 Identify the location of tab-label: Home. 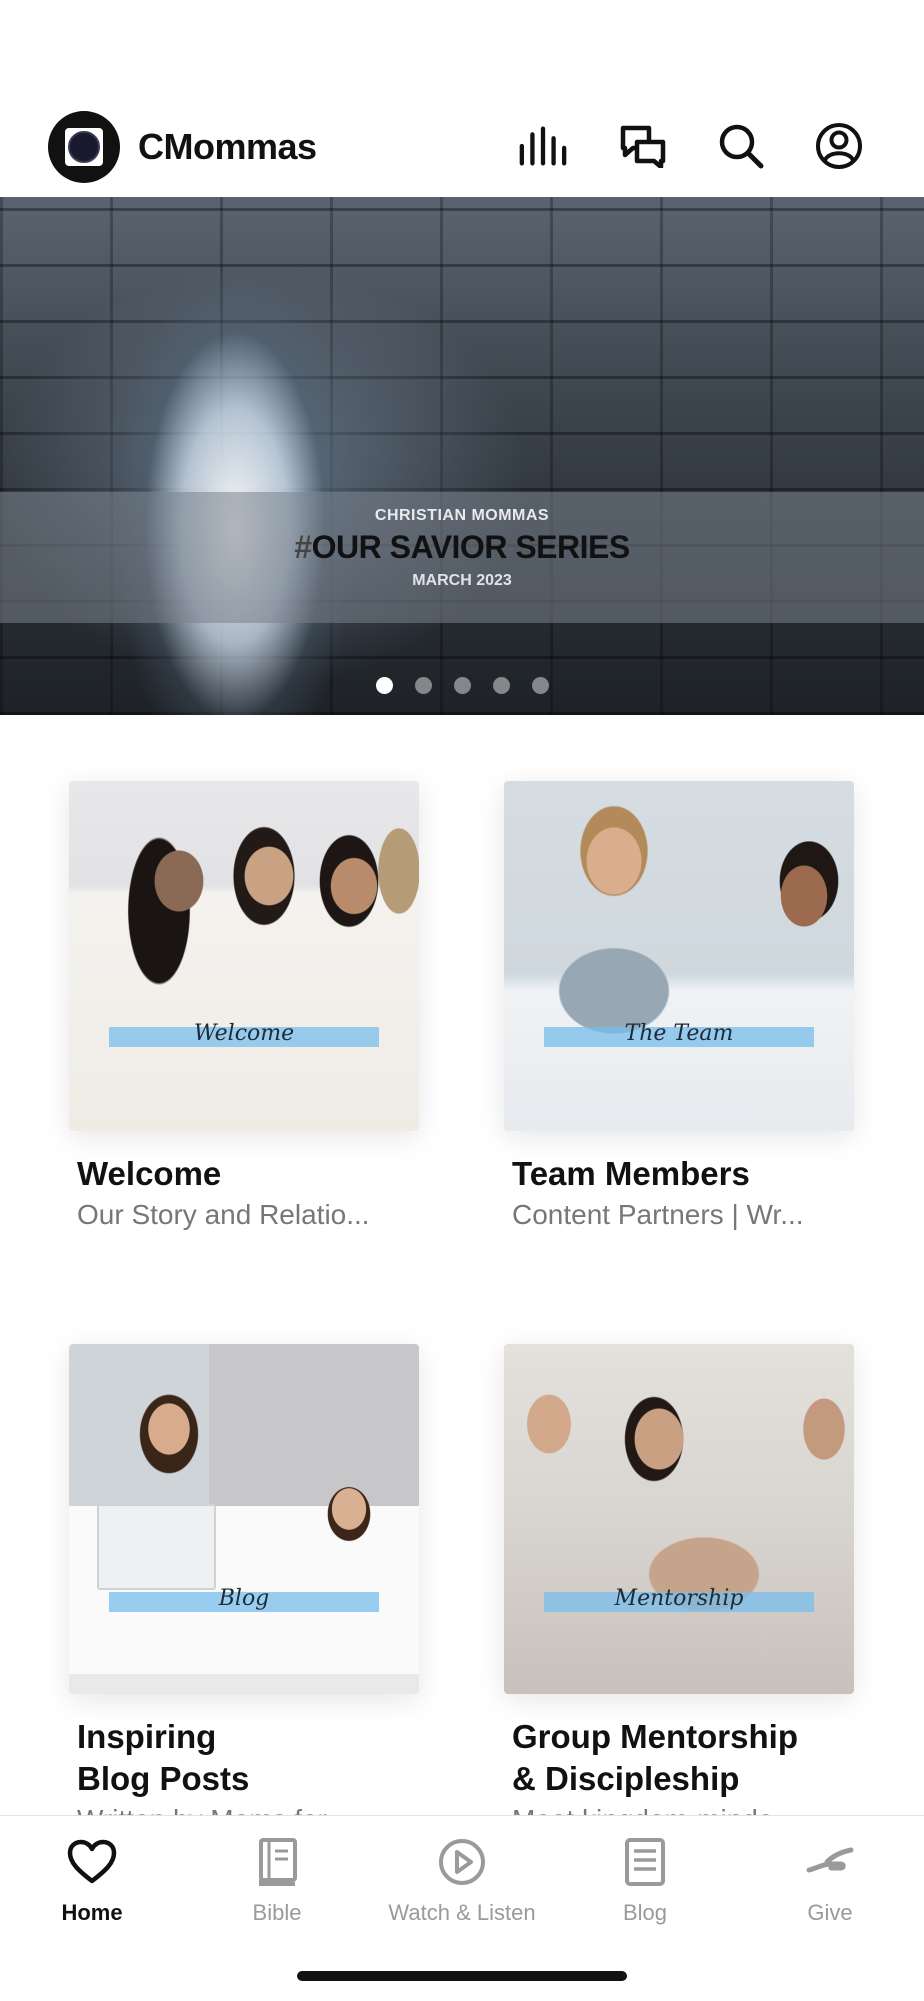
(92, 1912).